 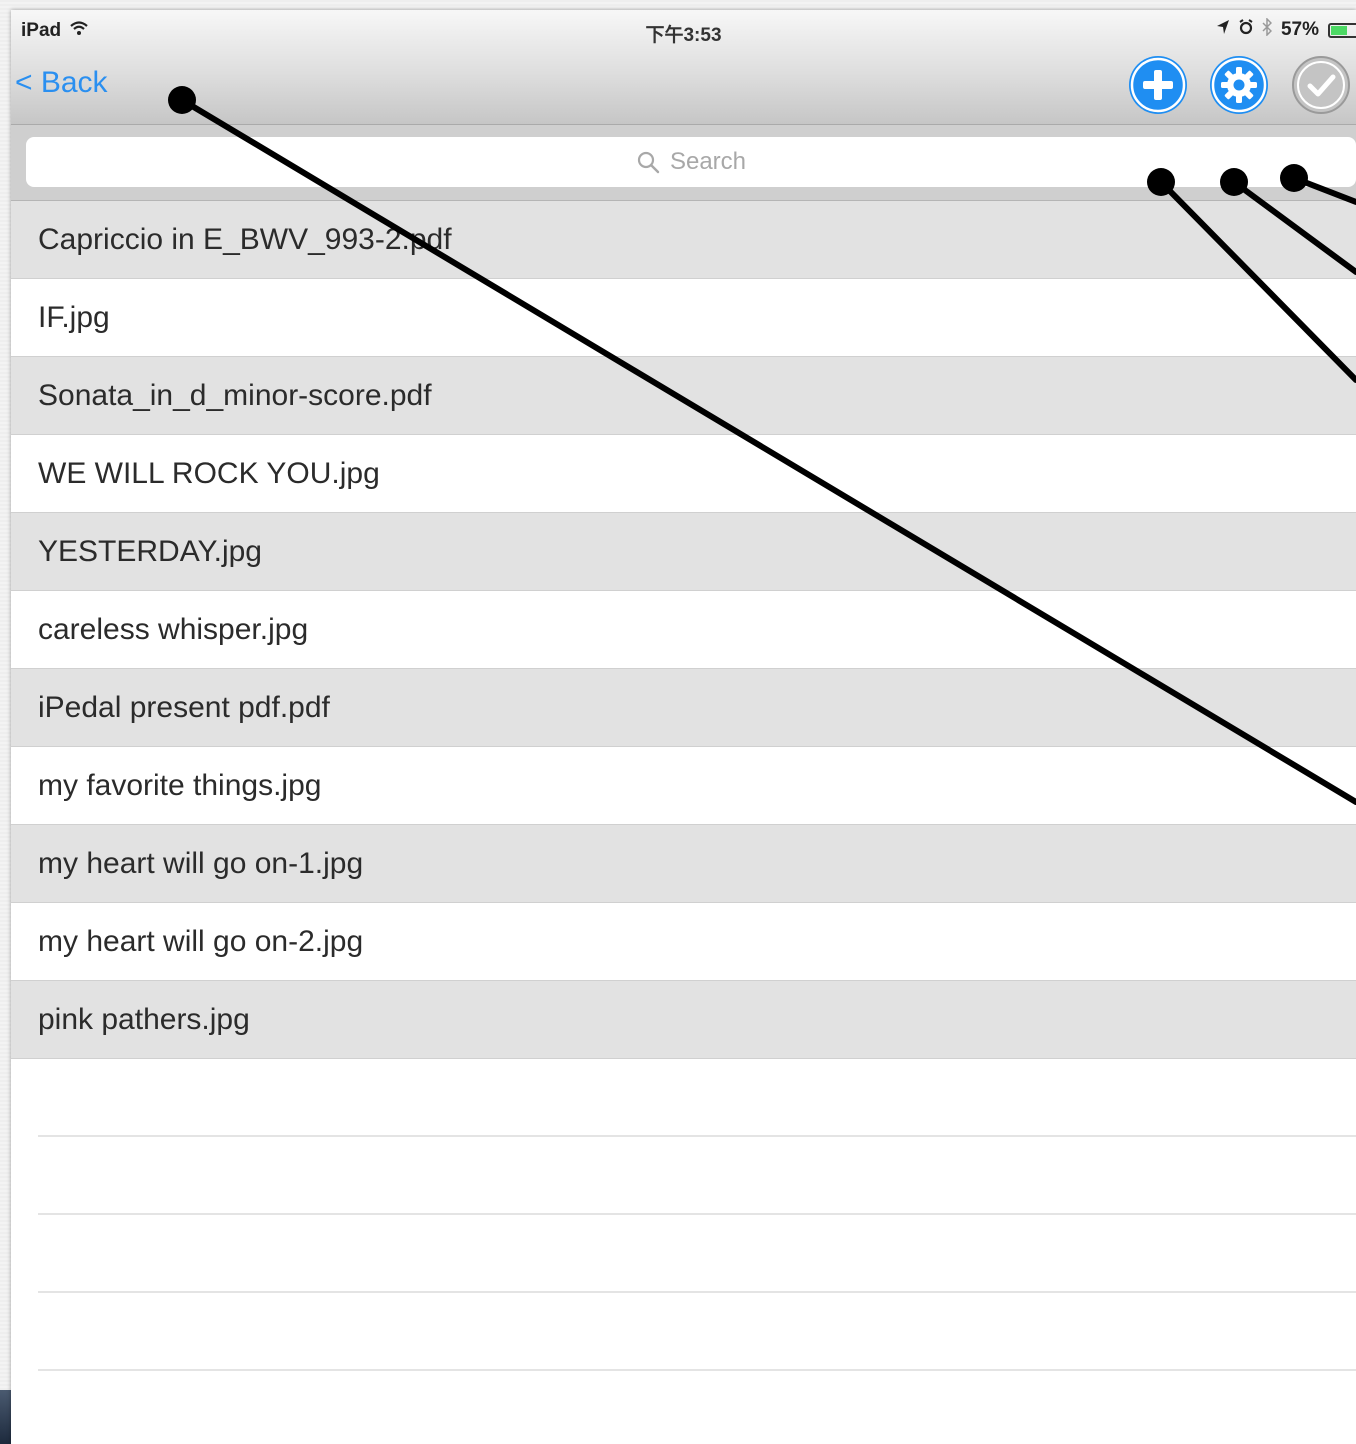 I want to click on file-name: my heart will go on-2.jpg, so click(x=201, y=941).